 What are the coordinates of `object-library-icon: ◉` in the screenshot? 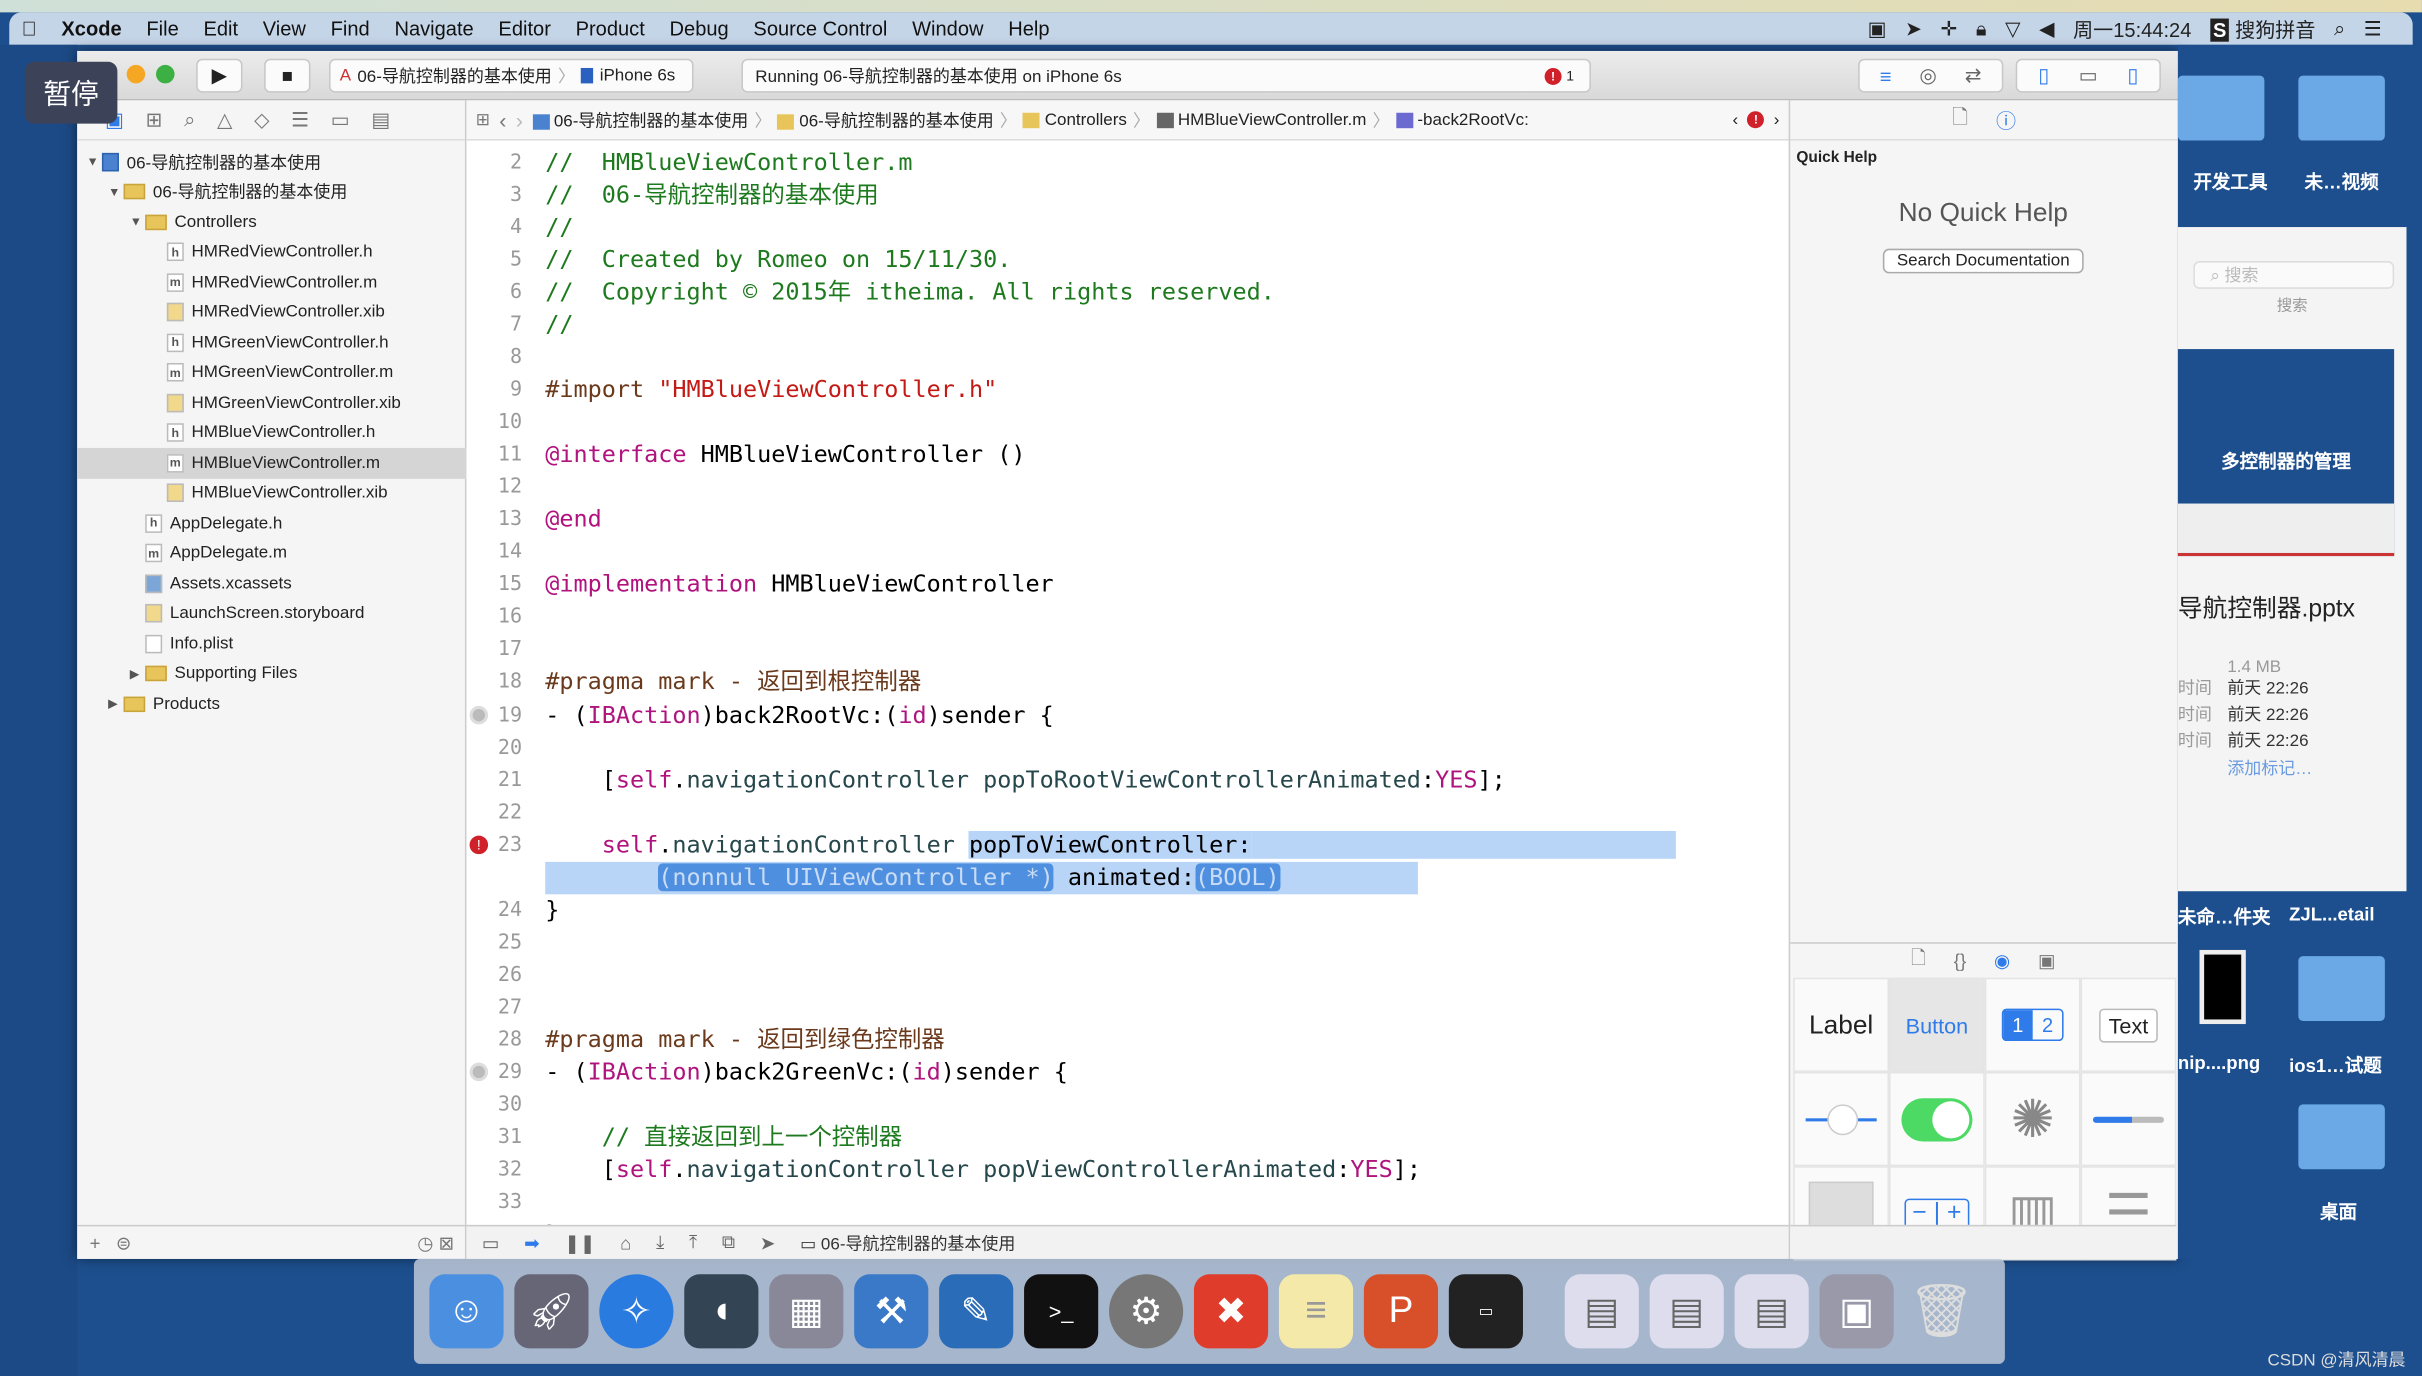 It's located at (2002, 960).